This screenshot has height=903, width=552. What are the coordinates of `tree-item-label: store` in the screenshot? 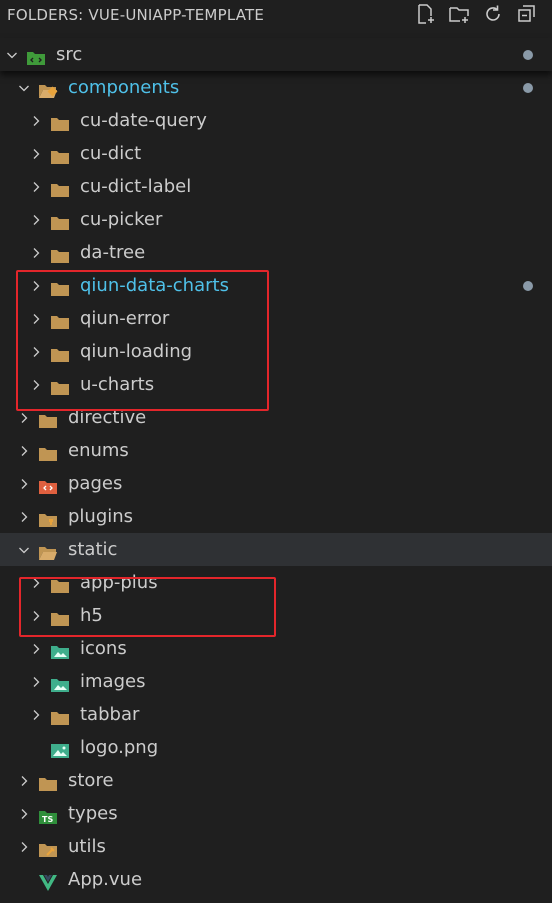 It's located at (91, 780).